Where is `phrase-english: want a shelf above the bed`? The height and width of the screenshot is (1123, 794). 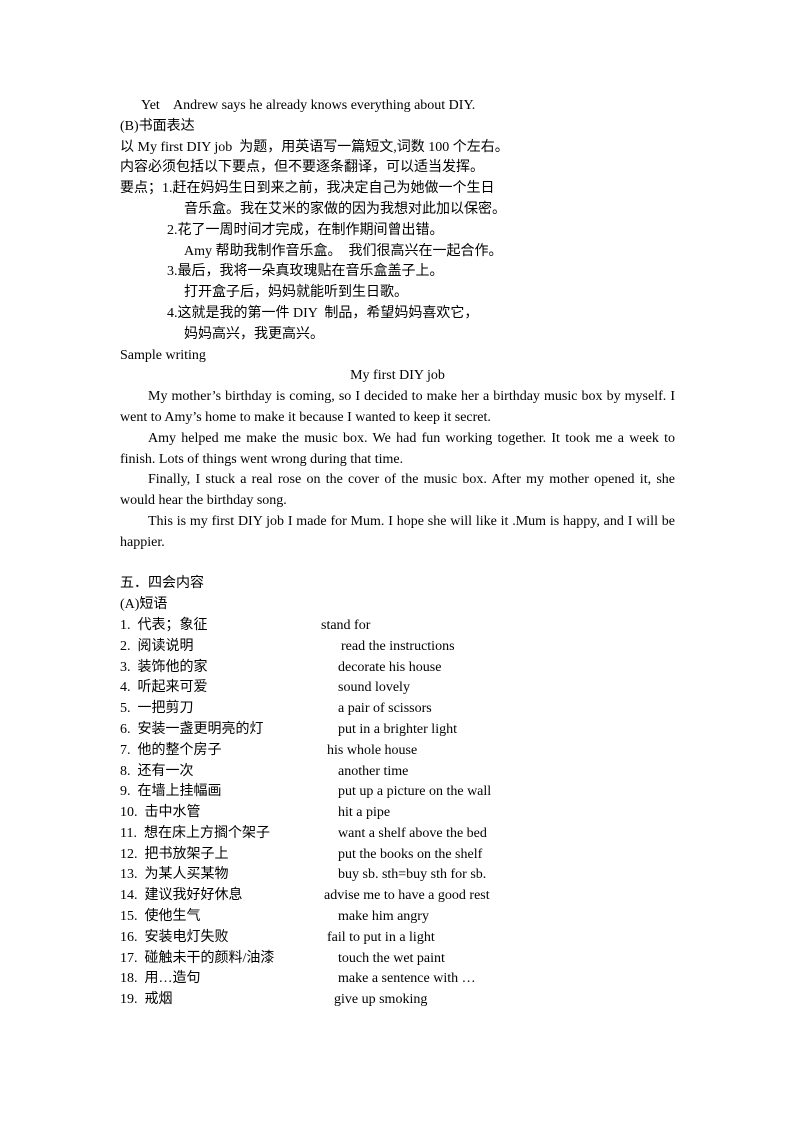
phrase-english: want a shelf above the bed is located at coordinates (412, 833).